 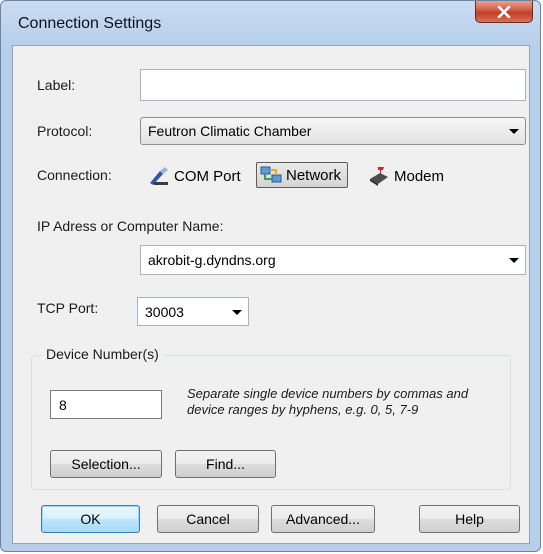 I want to click on tcp-port-value: 30003, so click(x=164, y=312).